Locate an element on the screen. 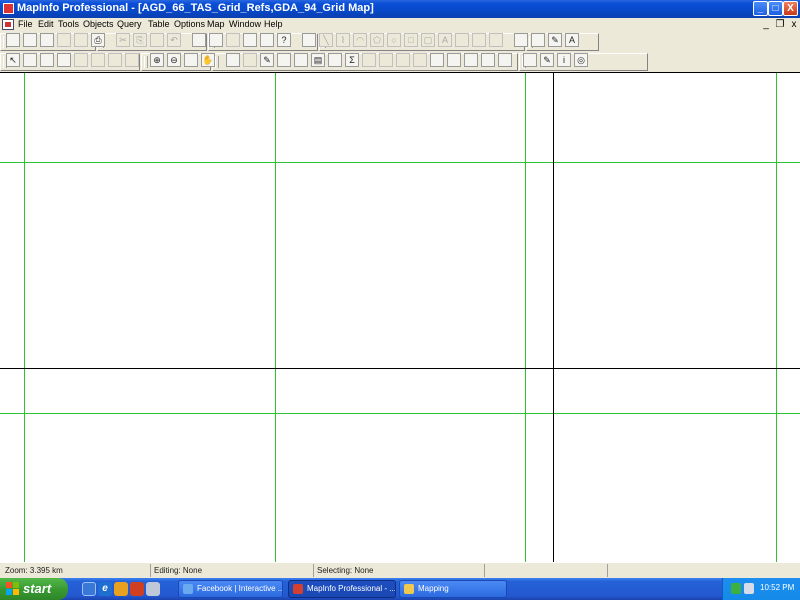  mdi-minimize-button: _ is located at coordinates (766, 24).